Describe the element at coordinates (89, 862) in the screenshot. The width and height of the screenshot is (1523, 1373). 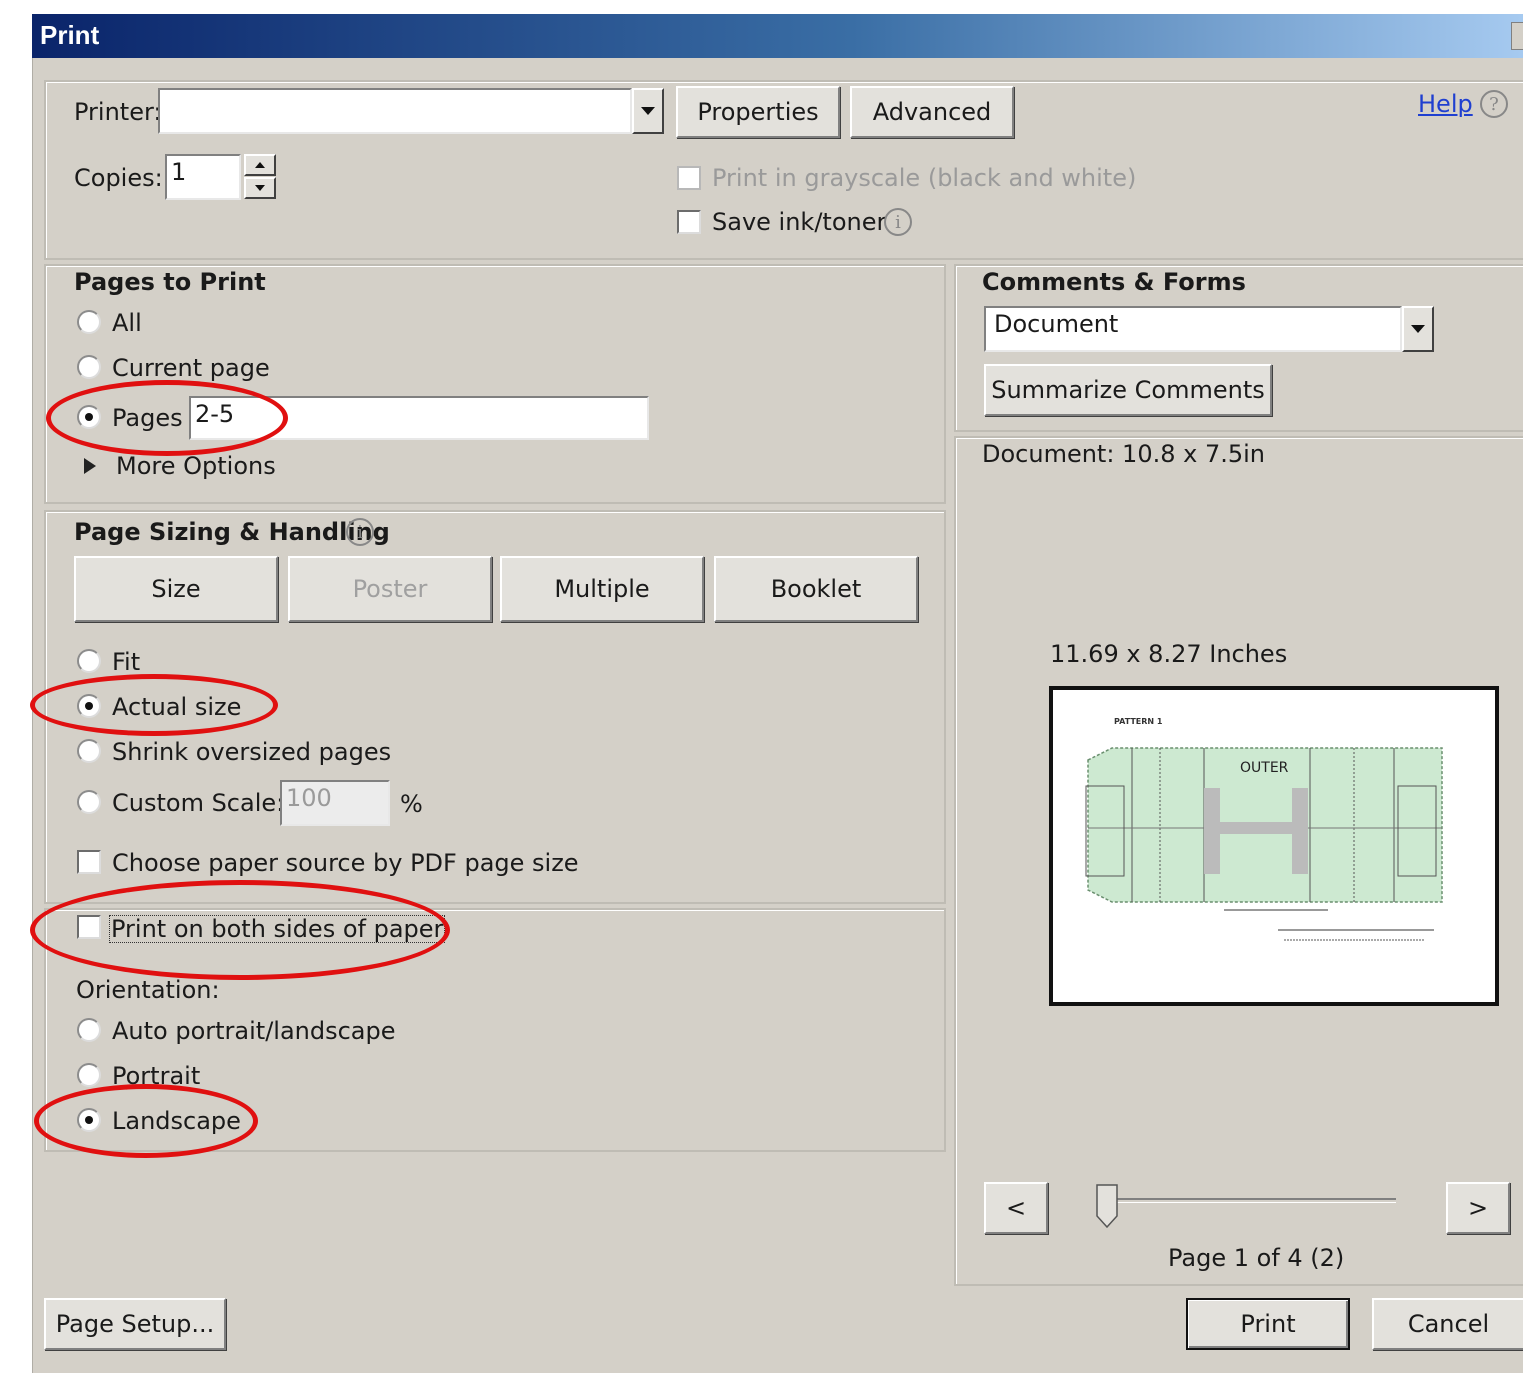
I see `paper-source-checkbox` at that location.